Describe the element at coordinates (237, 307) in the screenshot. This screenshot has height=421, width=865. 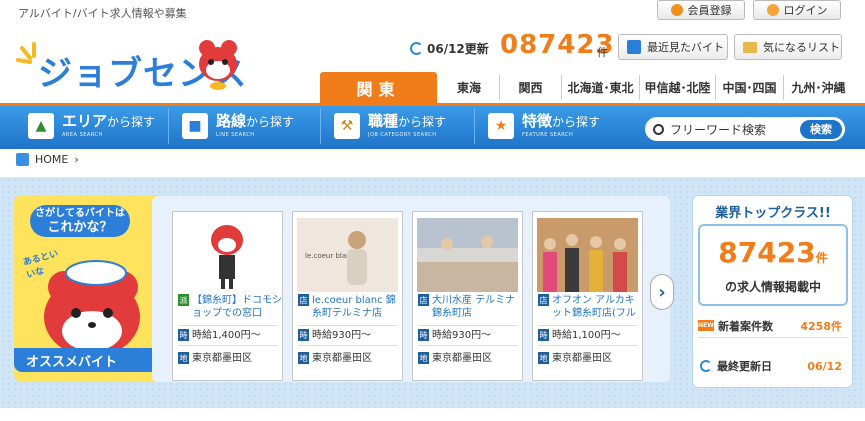
I see `job-title: 【錦糸町】ドコモショップでの窓口` at that location.